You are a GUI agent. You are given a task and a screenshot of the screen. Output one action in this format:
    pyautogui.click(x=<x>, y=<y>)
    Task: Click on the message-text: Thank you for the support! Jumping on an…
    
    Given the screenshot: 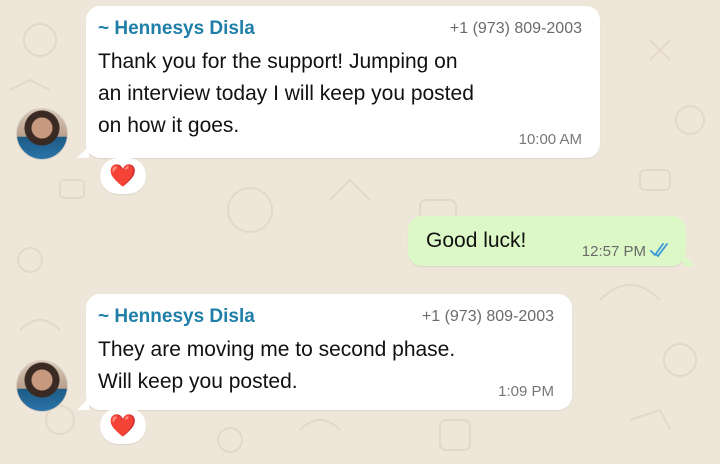 What is the action you would take?
    pyautogui.click(x=286, y=93)
    